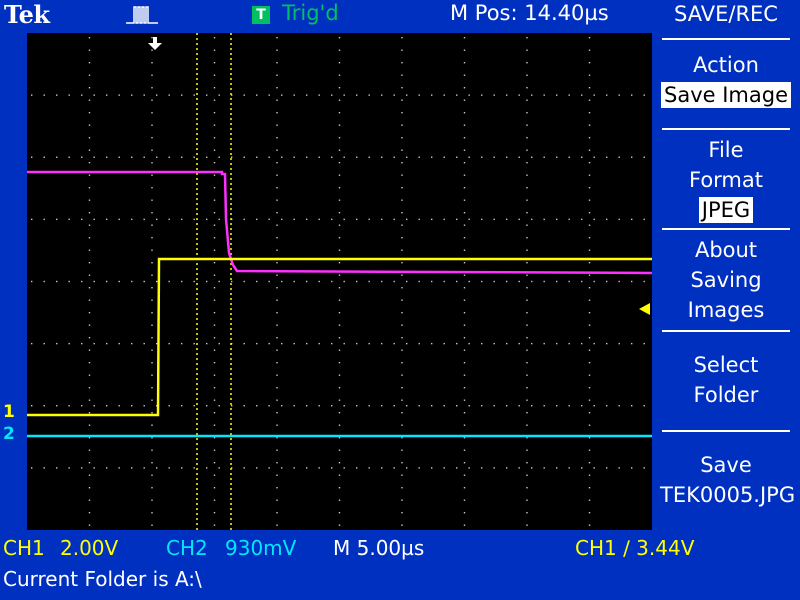 The height and width of the screenshot is (600, 800). What do you see at coordinates (726, 395) in the screenshot?
I see `menu-select-label-2: Folder` at bounding box center [726, 395].